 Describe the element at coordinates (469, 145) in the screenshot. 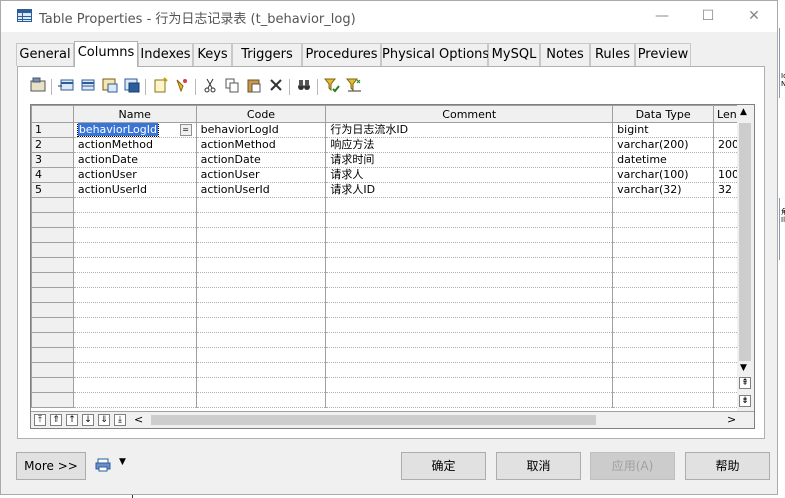

I see `cell-comment: 响应方法` at that location.